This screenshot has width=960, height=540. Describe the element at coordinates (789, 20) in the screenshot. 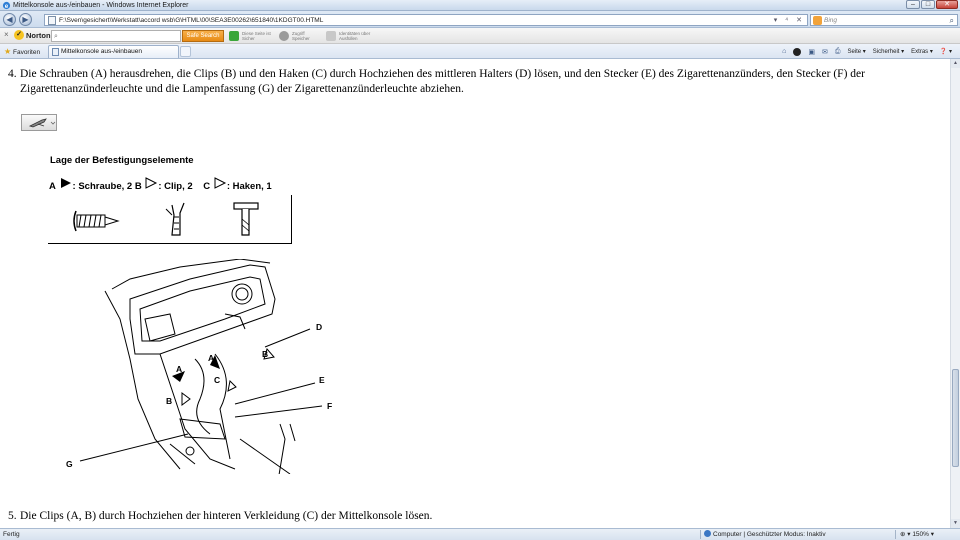

I see `address-actions: ▾ ⁴ ✕` at that location.